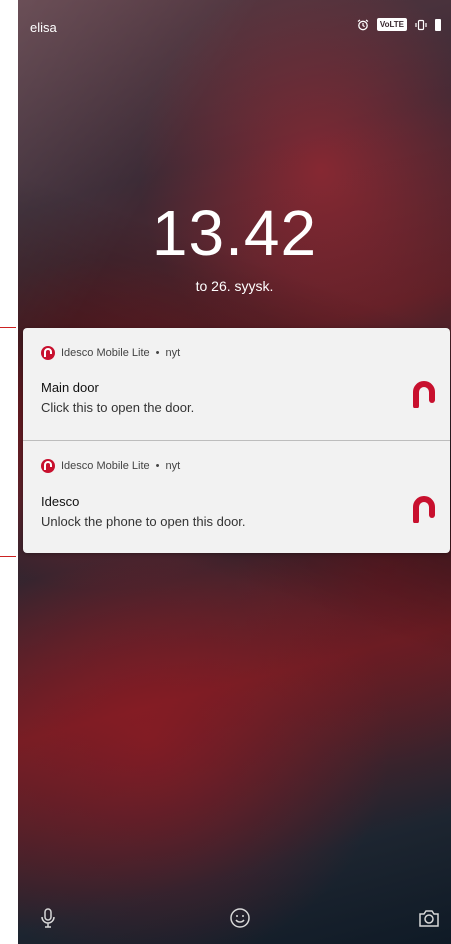  I want to click on lockscreen-date: to 26. syysk., so click(234, 286).